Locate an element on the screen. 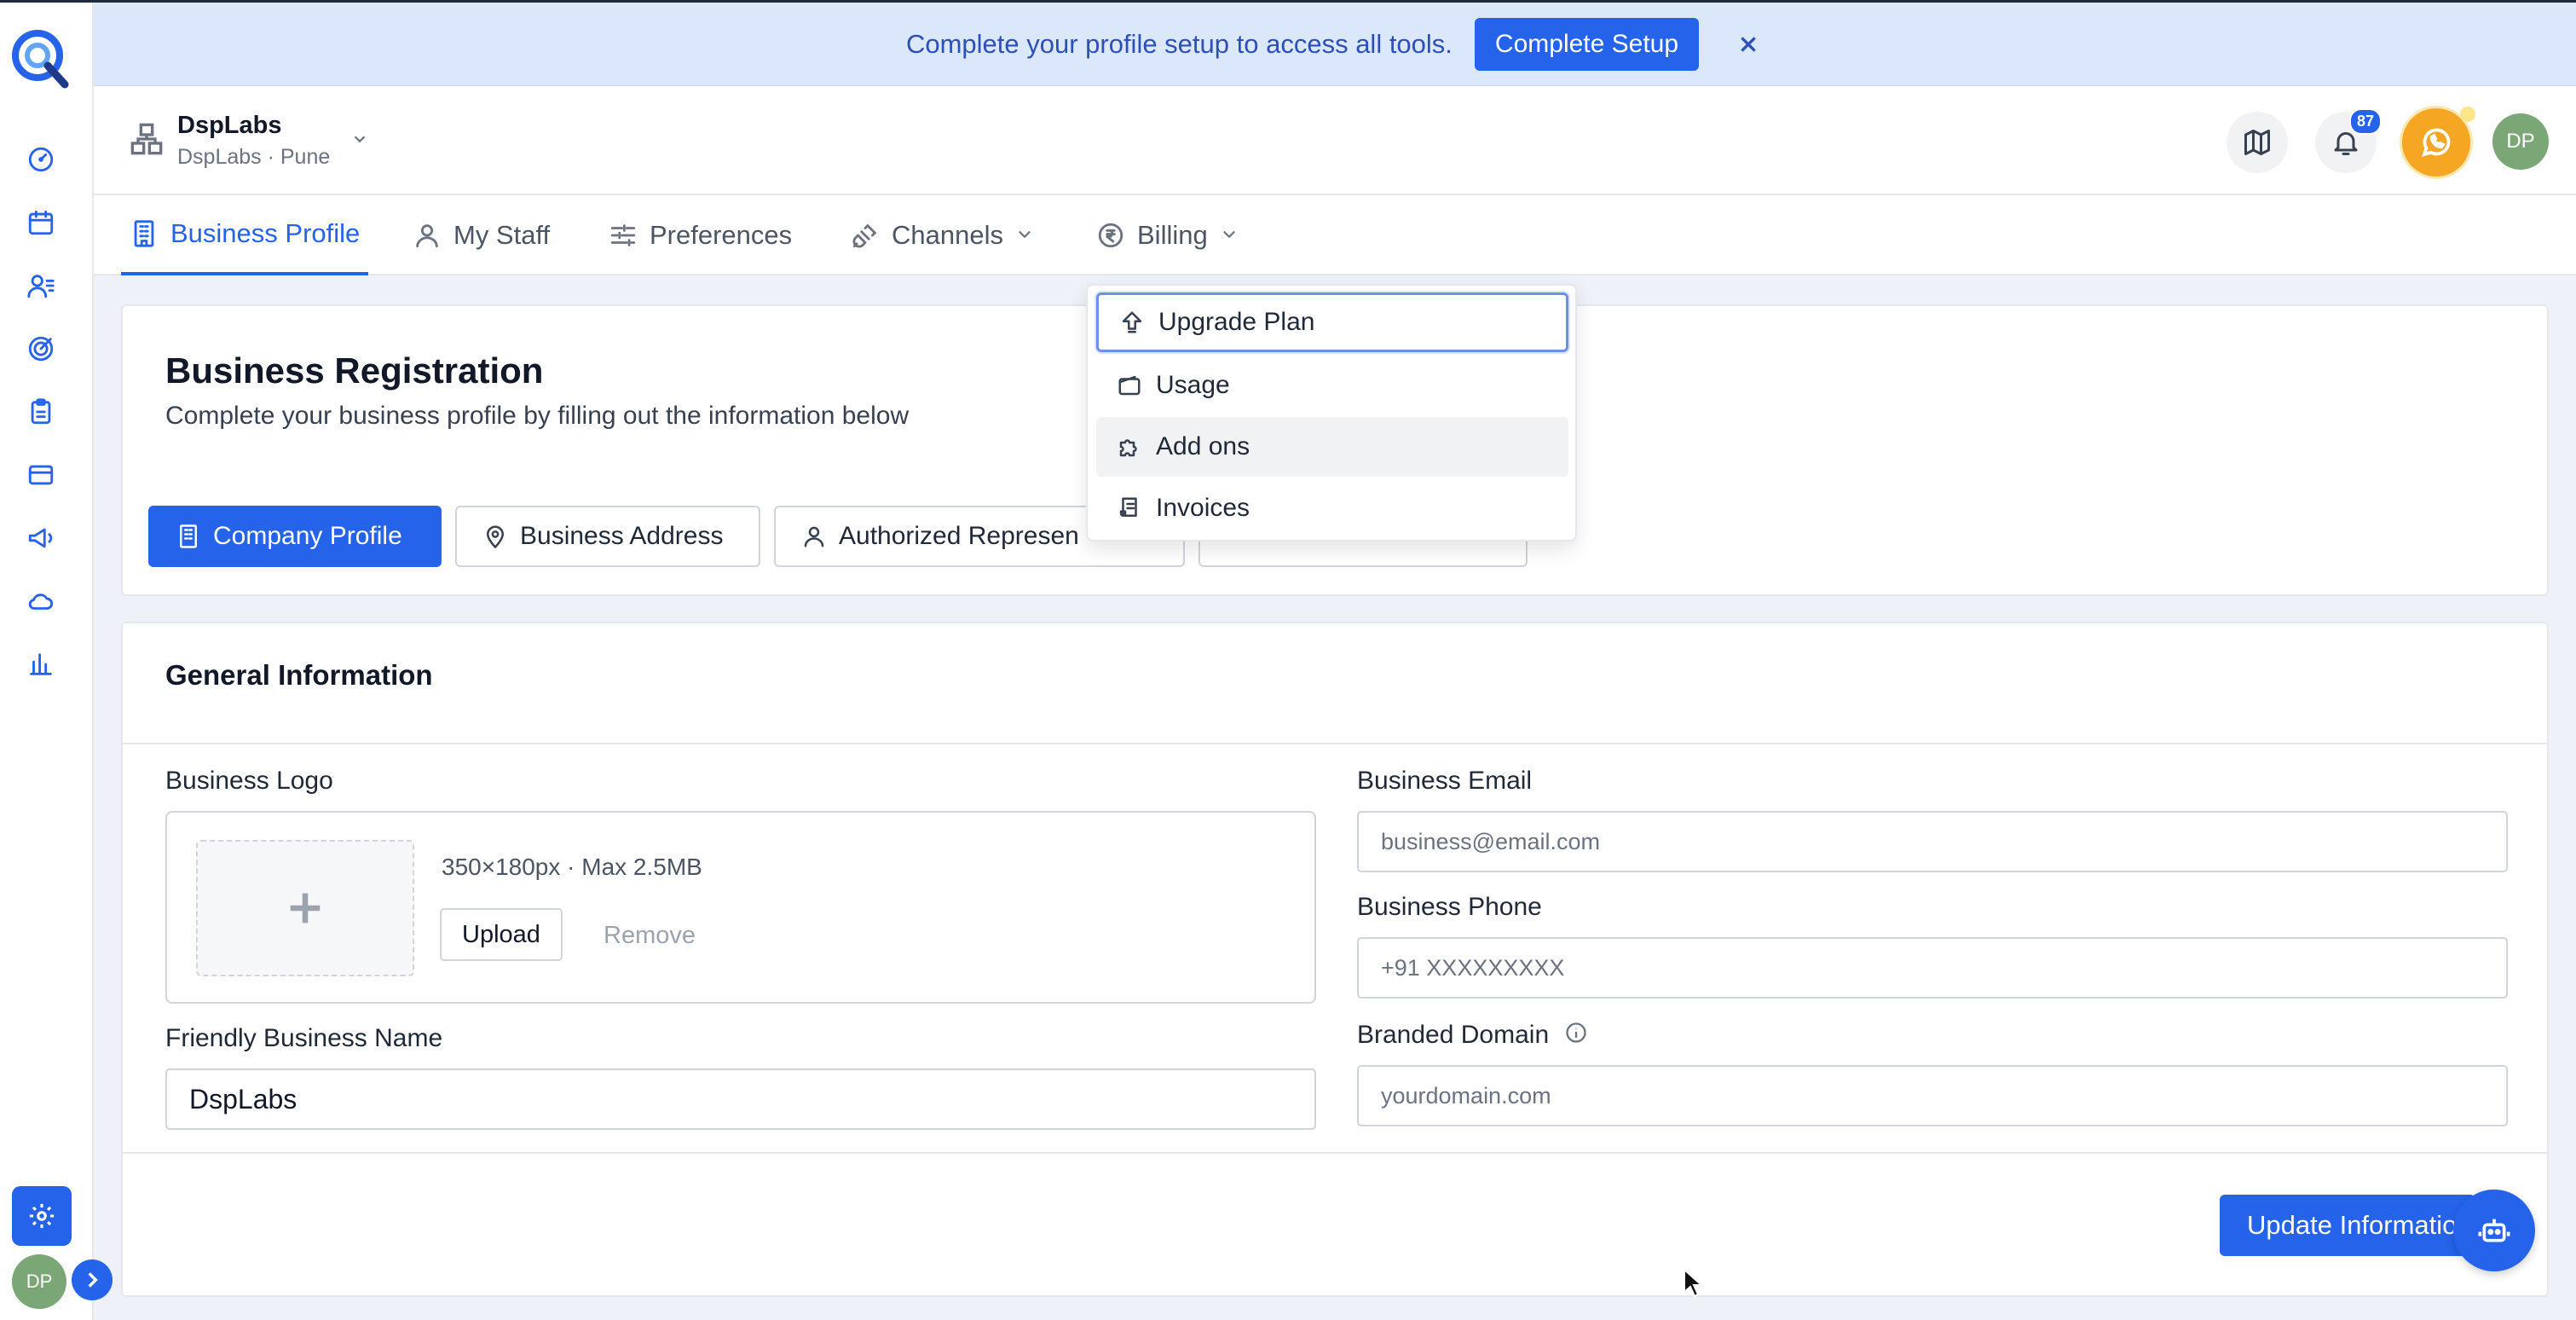 This screenshot has height=1320, width=2576. friendly-name-input: DspLabs is located at coordinates (740, 1099).